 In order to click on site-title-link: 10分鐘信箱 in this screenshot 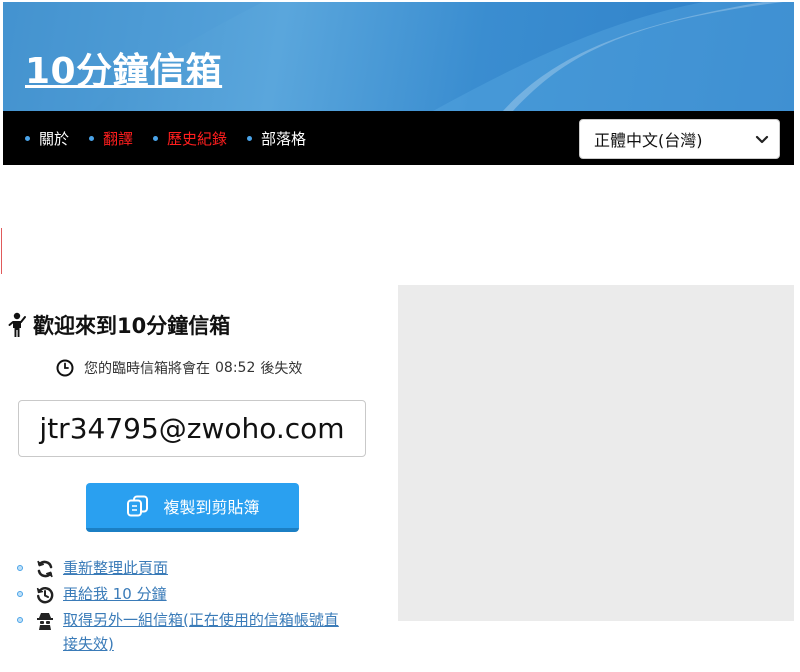, I will do `click(123, 68)`.